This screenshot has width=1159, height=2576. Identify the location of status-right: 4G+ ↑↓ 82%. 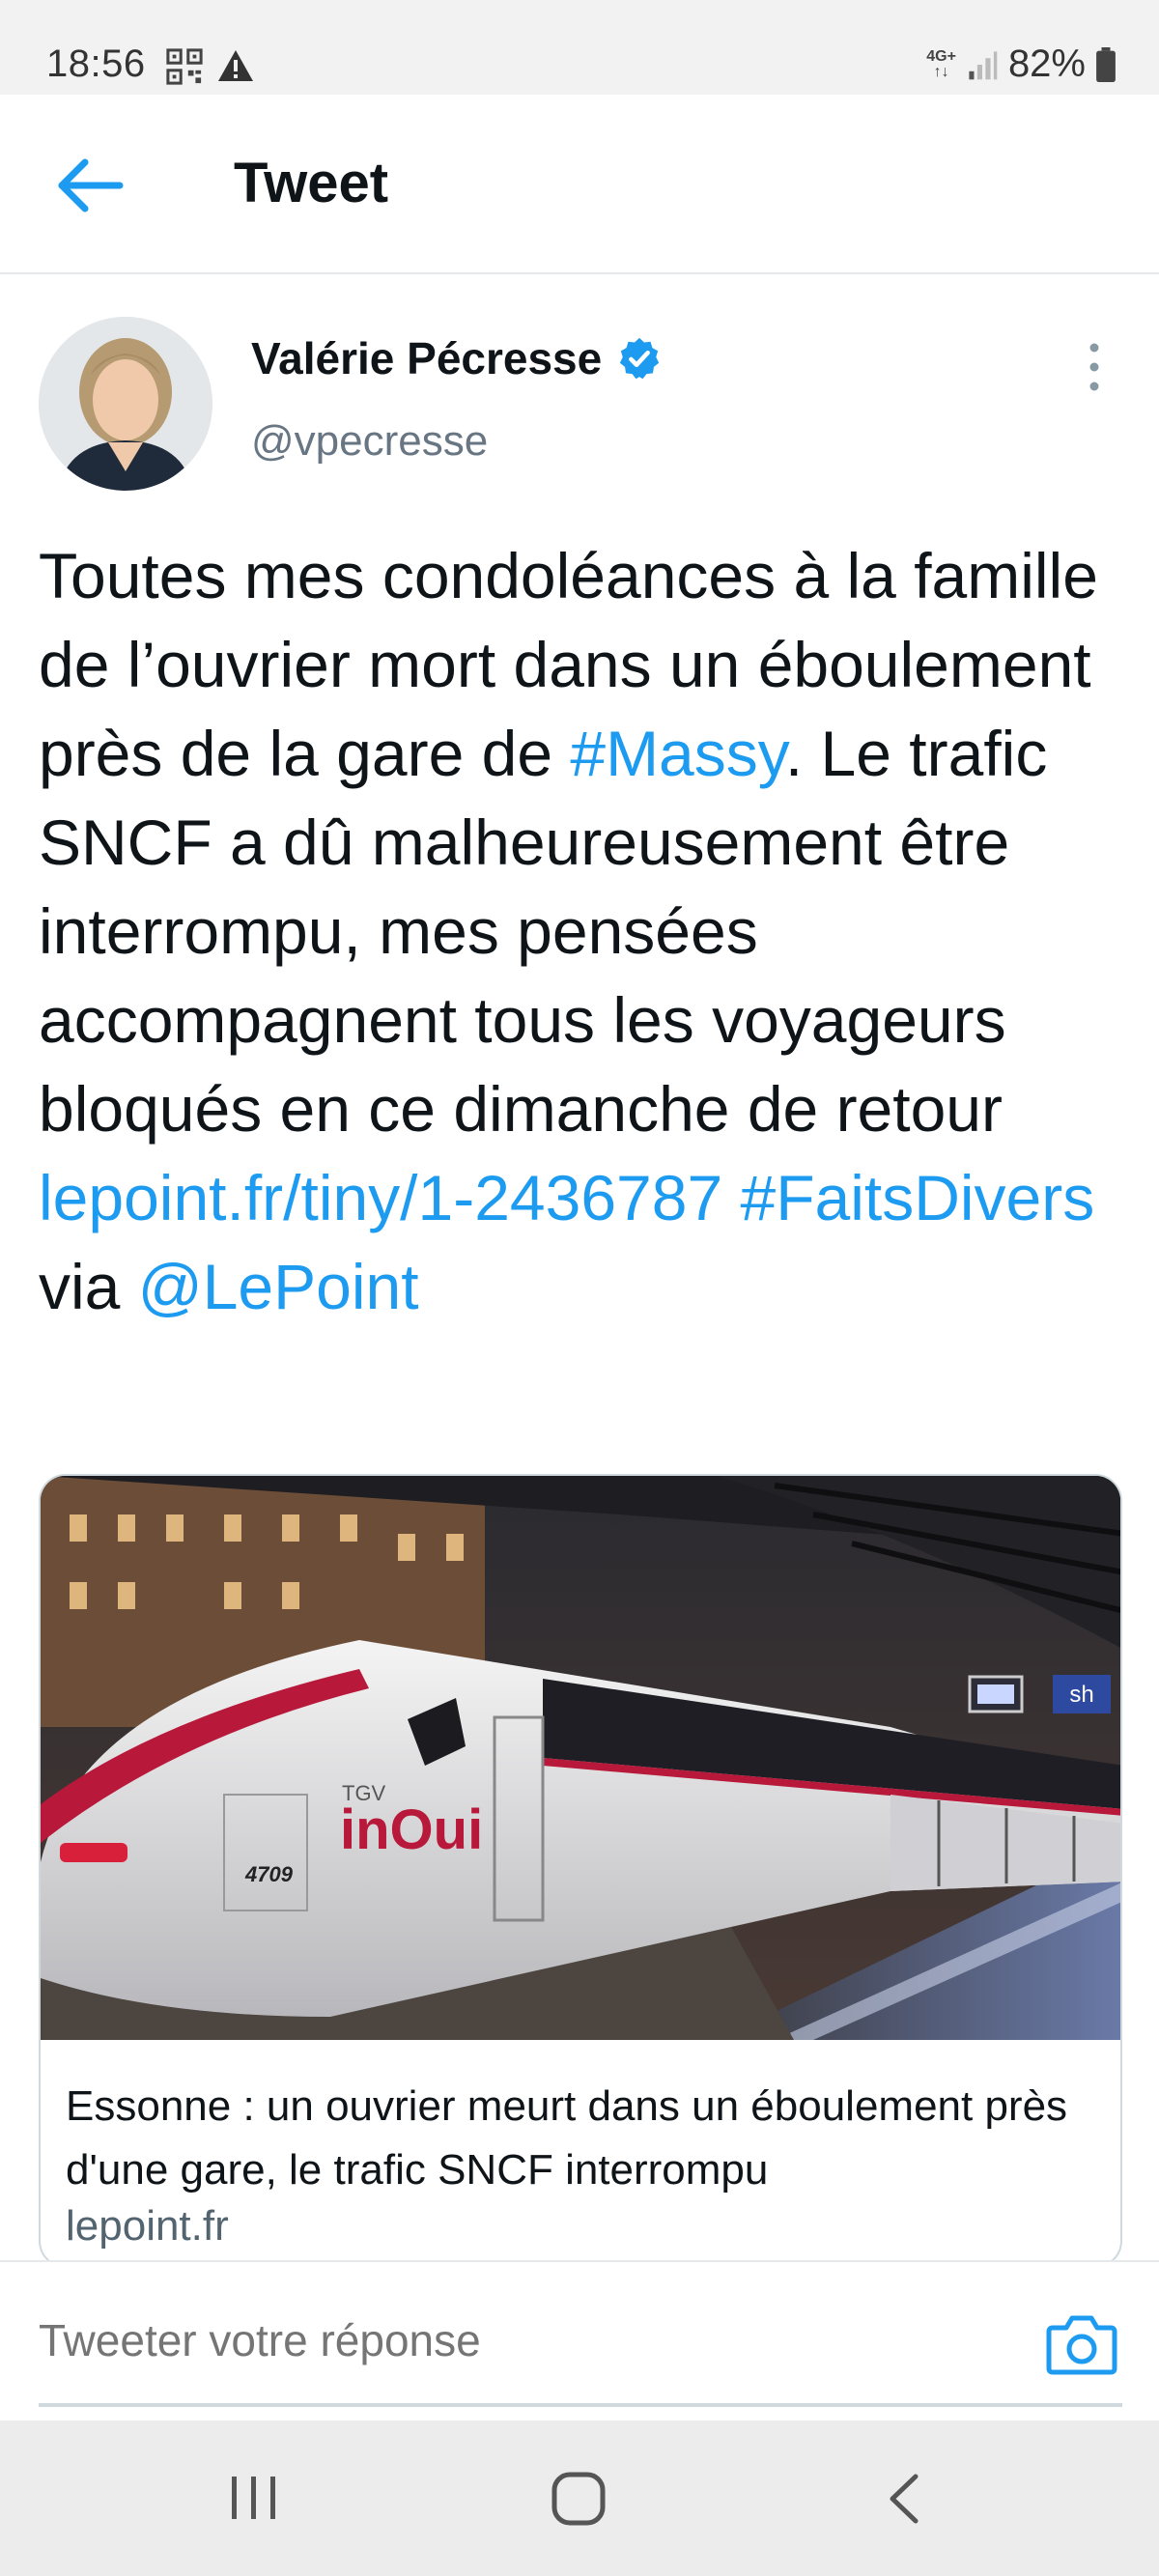
(1022, 64).